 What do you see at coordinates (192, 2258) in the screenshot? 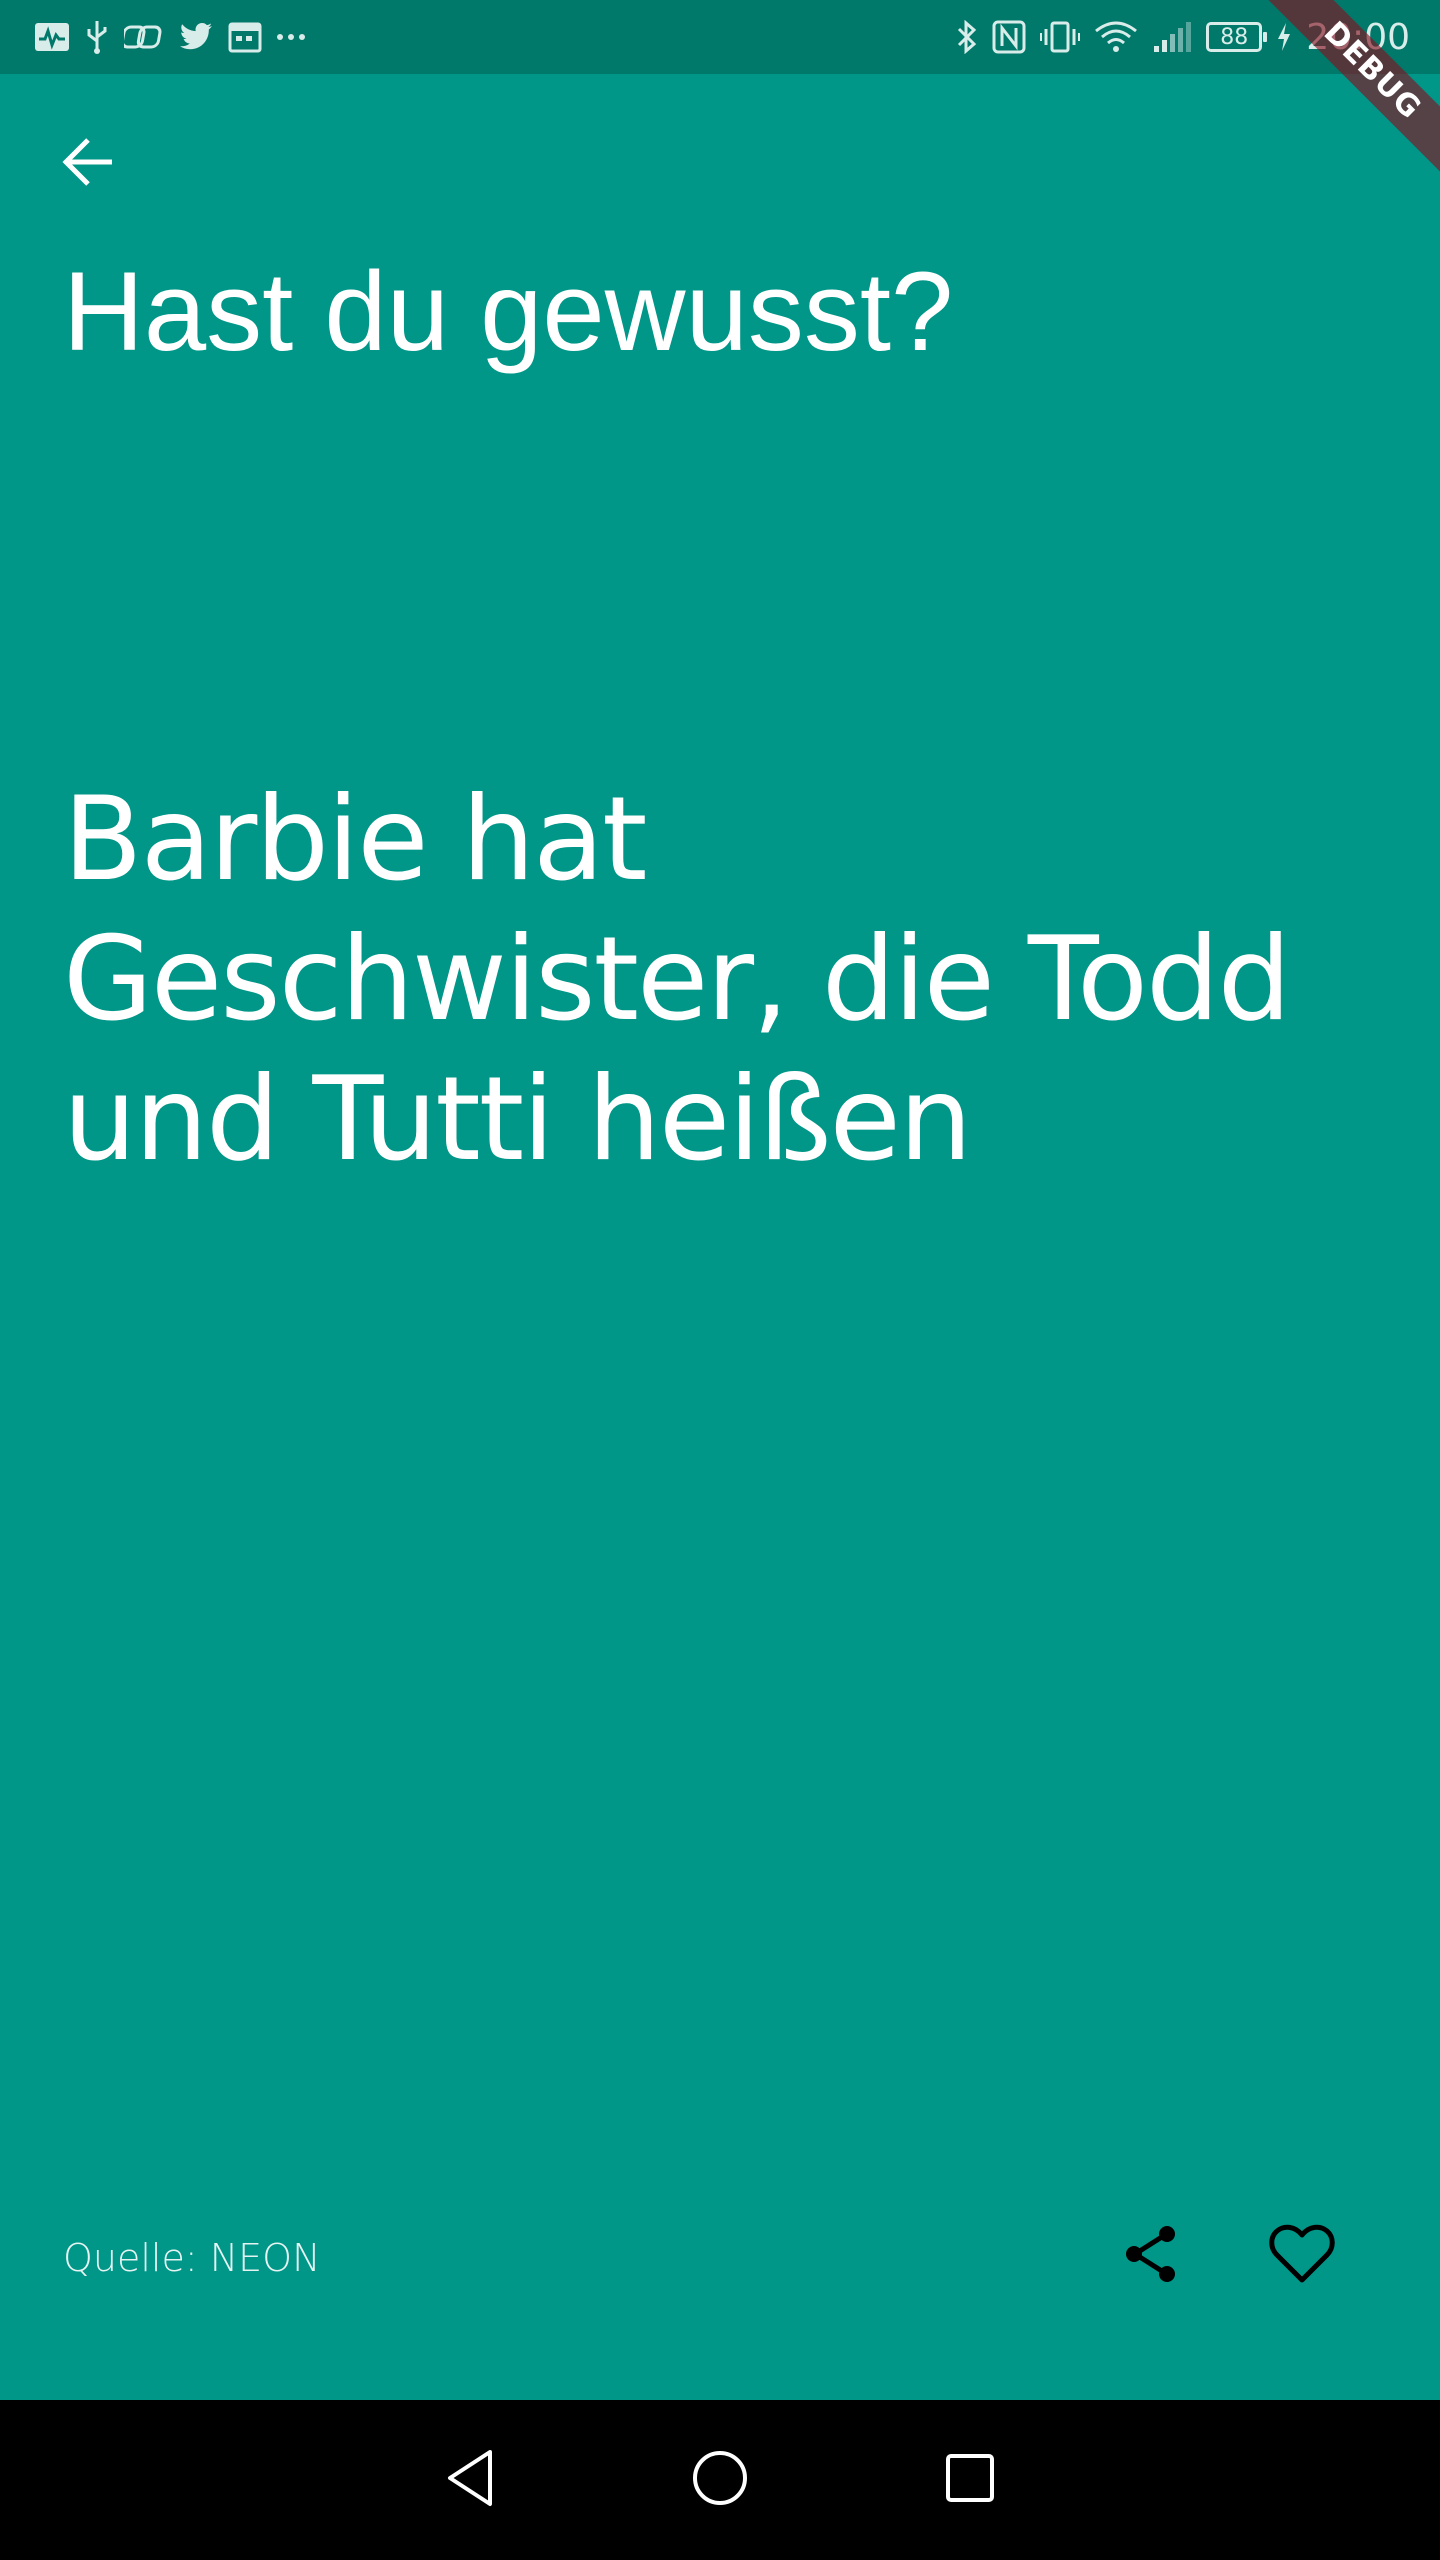
I see `source-label: Quelle: NEON` at bounding box center [192, 2258].